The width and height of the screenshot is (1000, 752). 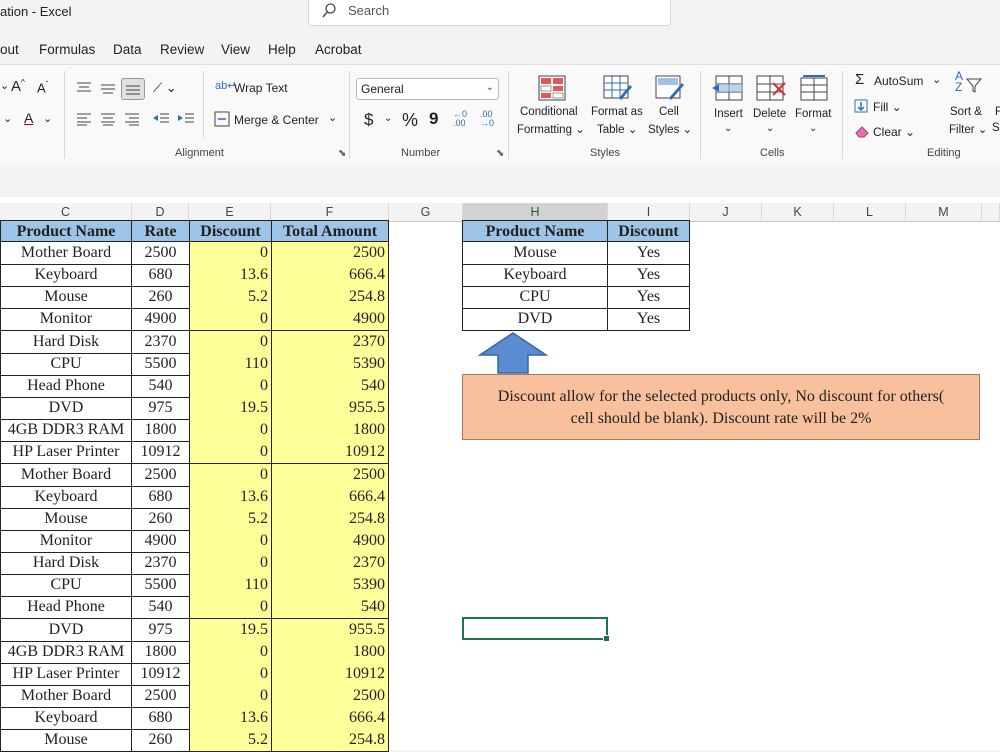 What do you see at coordinates (66, 497) in the screenshot?
I see `table-cell: Keyboard` at bounding box center [66, 497].